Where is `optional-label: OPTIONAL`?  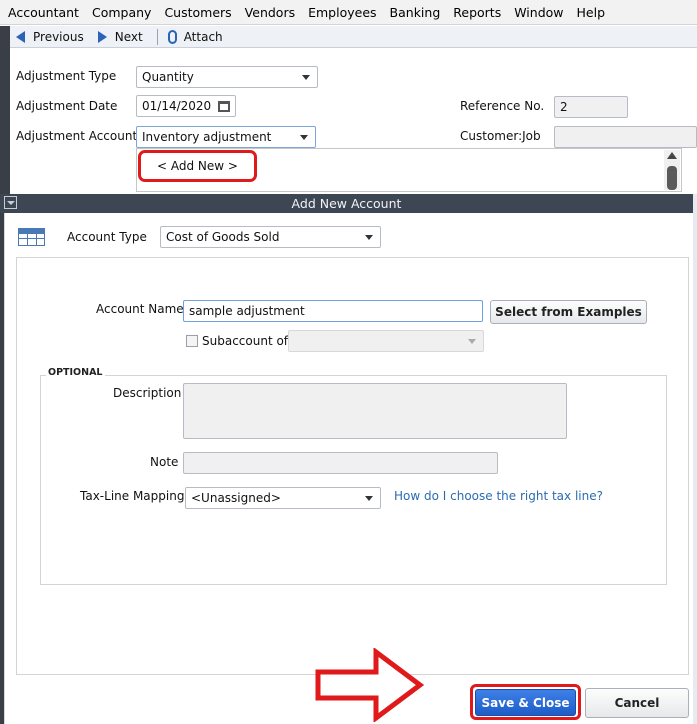 optional-label: OPTIONAL is located at coordinates (75, 372).